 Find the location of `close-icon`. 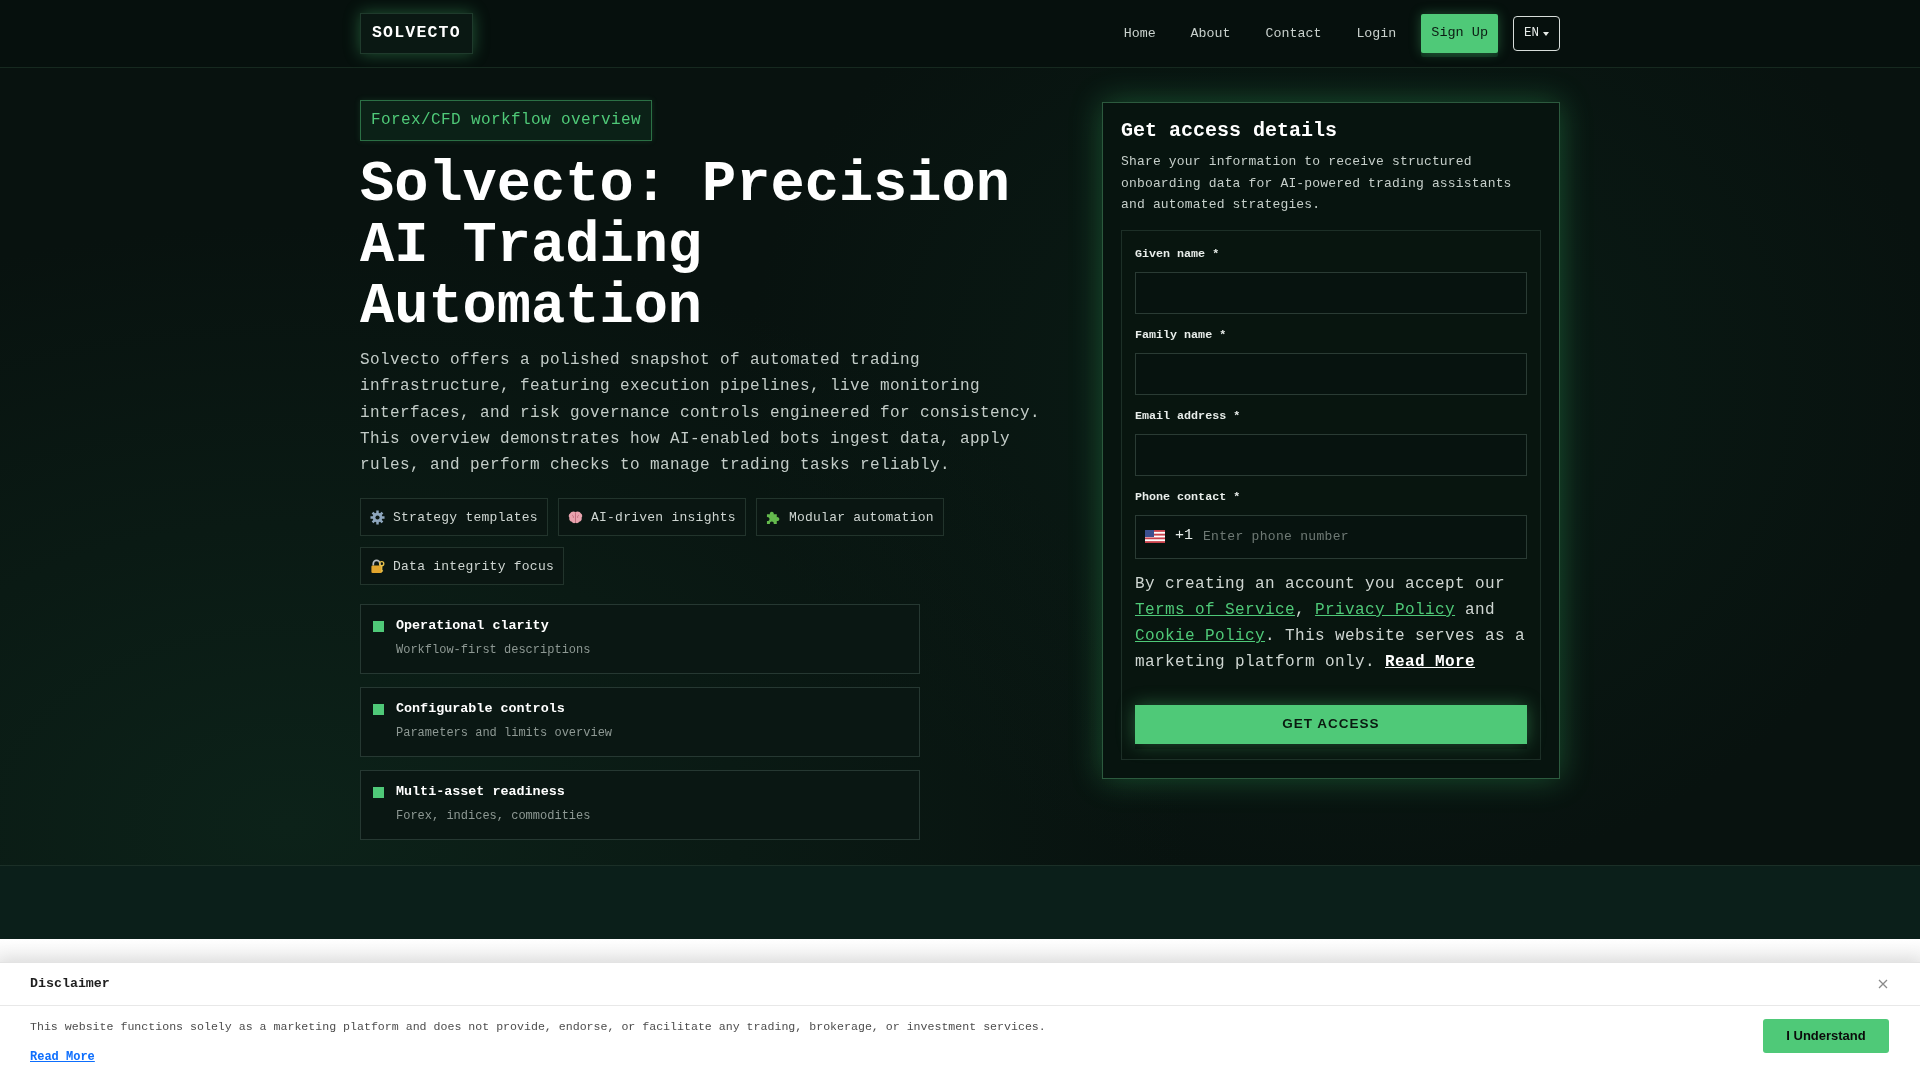

close-icon is located at coordinates (1883, 984).